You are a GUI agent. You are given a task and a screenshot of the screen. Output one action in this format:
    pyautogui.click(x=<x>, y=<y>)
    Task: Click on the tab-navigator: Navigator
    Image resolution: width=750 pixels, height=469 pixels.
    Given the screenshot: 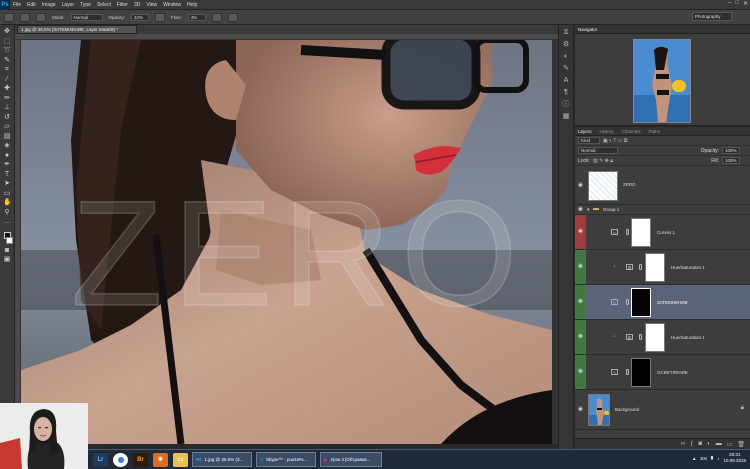 What is the action you would take?
    pyautogui.click(x=587, y=29)
    